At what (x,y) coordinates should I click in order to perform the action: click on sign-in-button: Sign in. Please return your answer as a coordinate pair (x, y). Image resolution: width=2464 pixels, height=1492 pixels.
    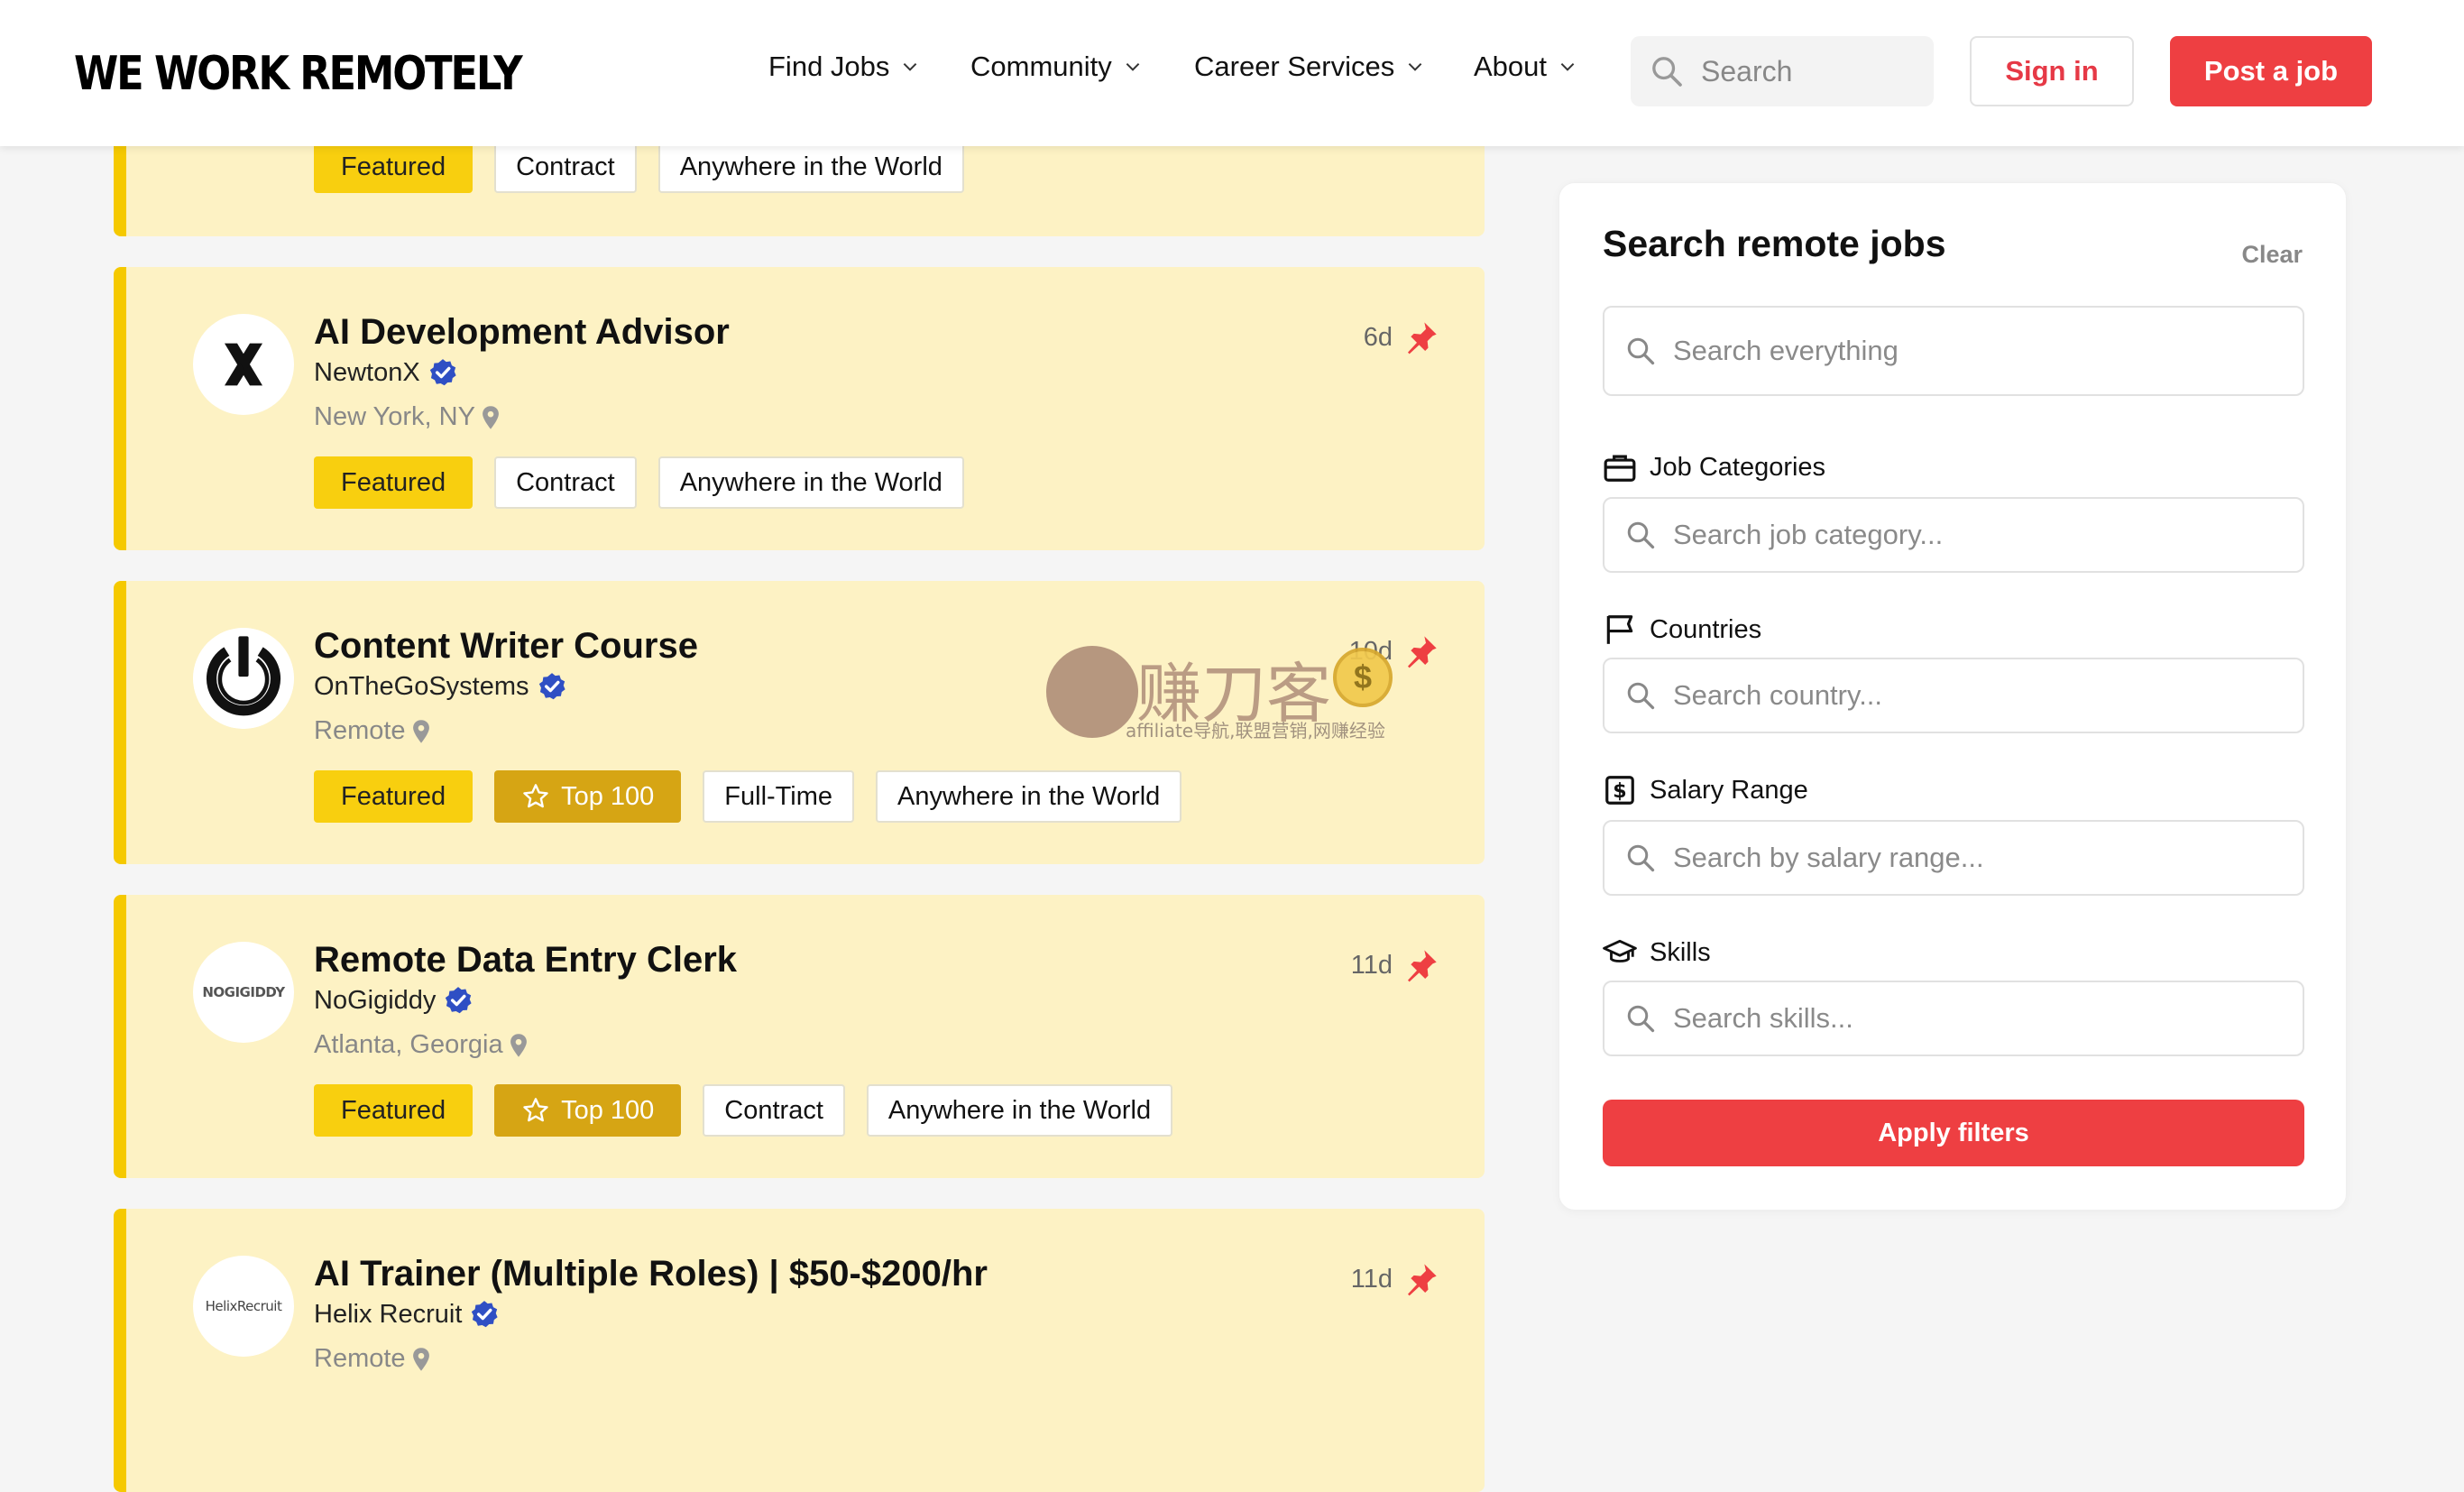
    Looking at the image, I should click on (2052, 71).